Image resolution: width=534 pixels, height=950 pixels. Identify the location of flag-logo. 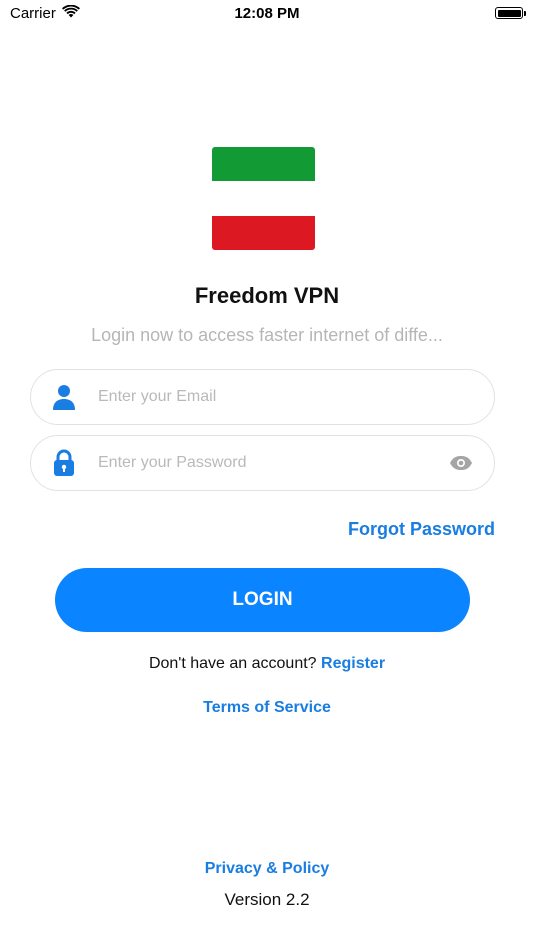
(263, 198).